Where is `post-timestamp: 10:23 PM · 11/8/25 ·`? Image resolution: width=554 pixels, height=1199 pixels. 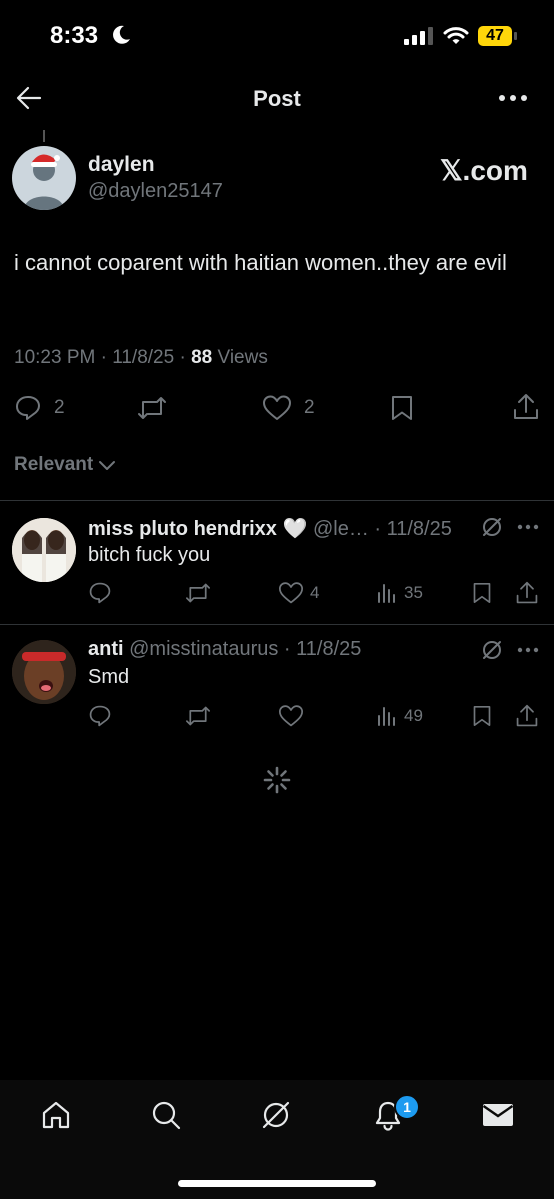 post-timestamp: 10:23 PM · 11/8/25 · is located at coordinates (103, 357).